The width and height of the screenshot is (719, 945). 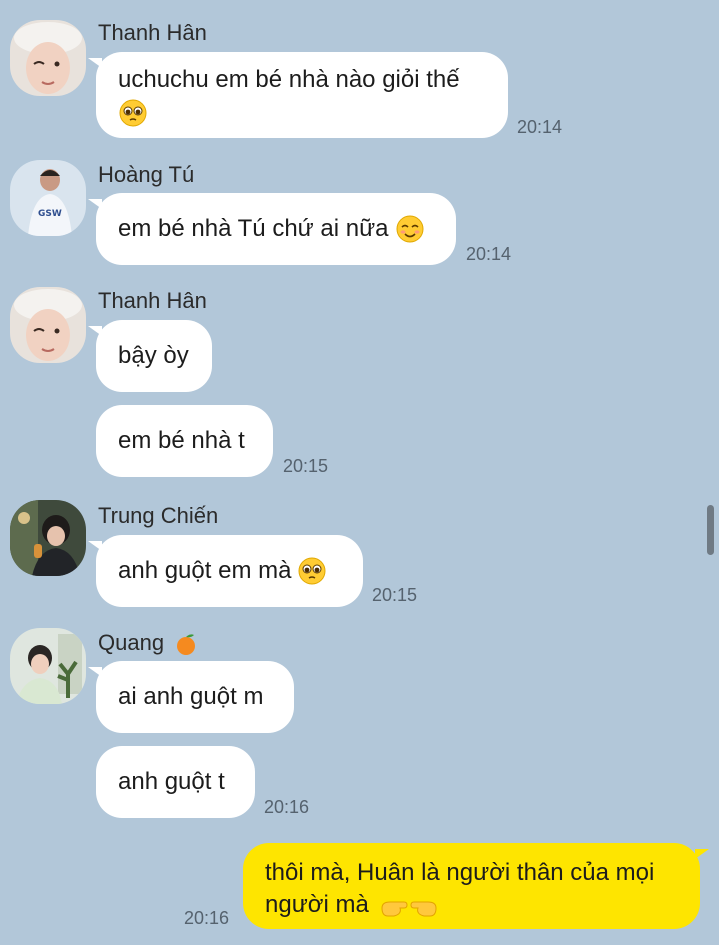 What do you see at coordinates (48, 538) in the screenshot?
I see `avatar-trung-chien` at bounding box center [48, 538].